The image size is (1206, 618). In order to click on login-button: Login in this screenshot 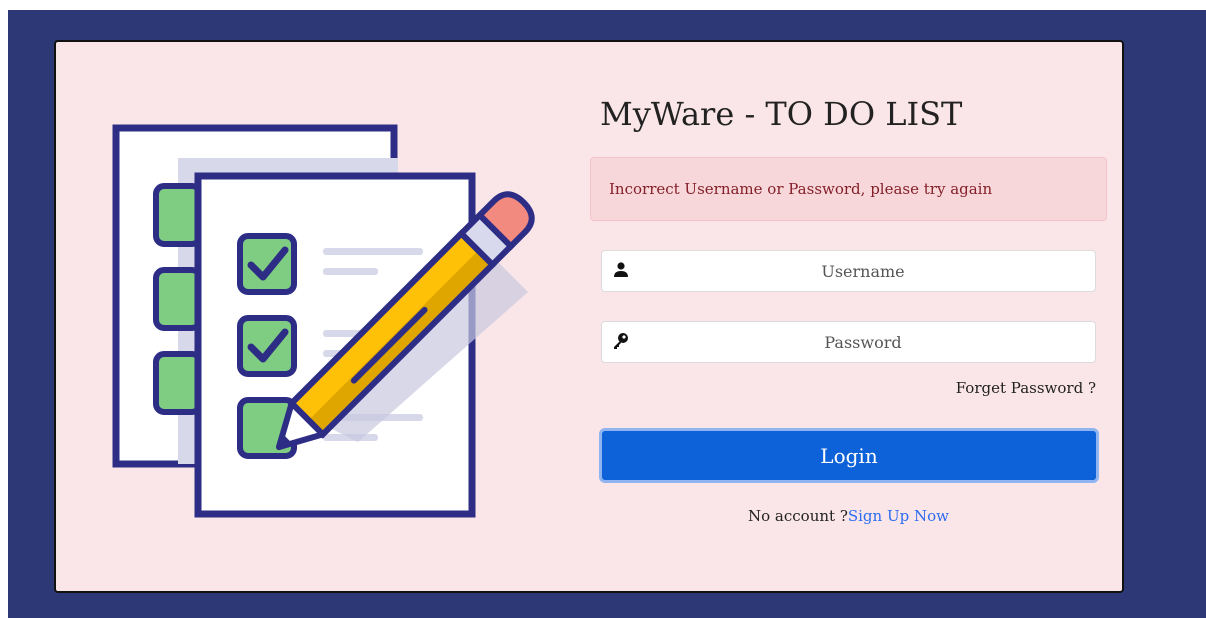, I will do `click(849, 455)`.